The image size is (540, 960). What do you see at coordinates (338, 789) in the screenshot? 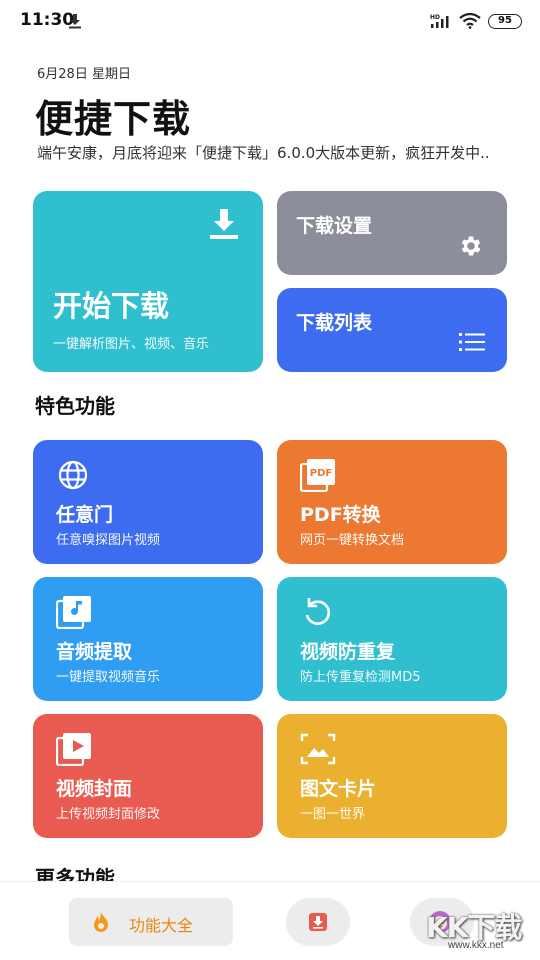
I see `card-title: 图文卡片` at bounding box center [338, 789].